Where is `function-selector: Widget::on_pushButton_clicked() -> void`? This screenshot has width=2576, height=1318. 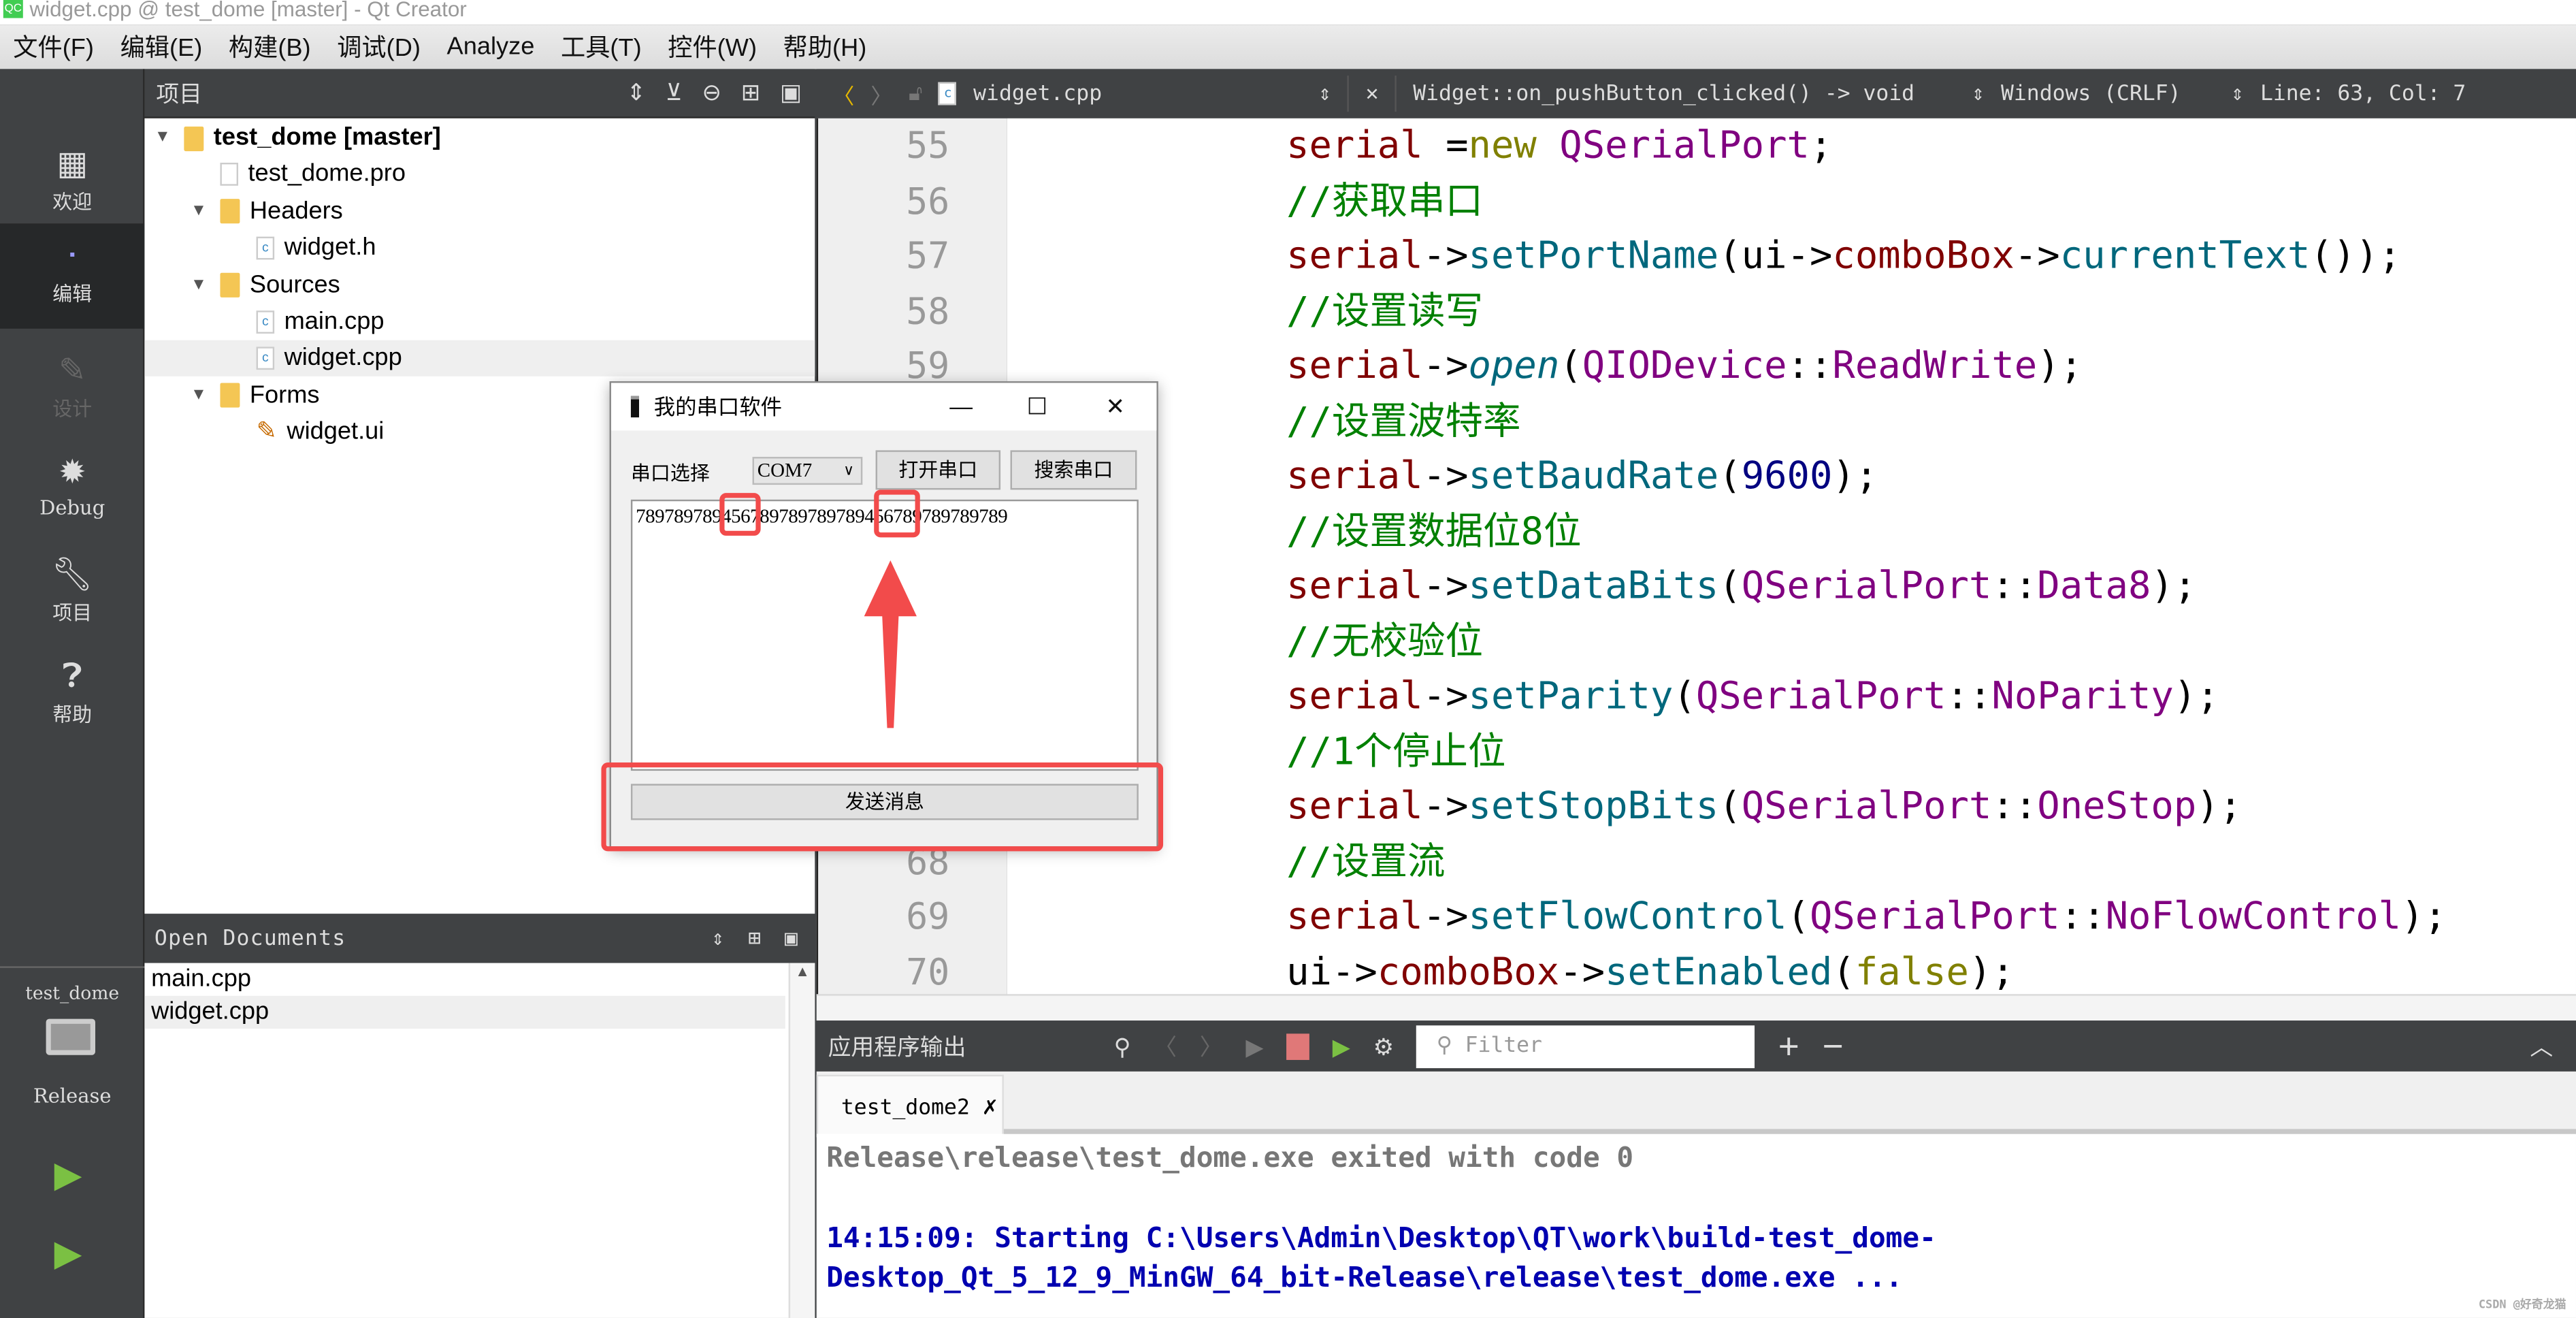 function-selector: Widget::on_pushButton_clicked() -> void is located at coordinates (1684, 93).